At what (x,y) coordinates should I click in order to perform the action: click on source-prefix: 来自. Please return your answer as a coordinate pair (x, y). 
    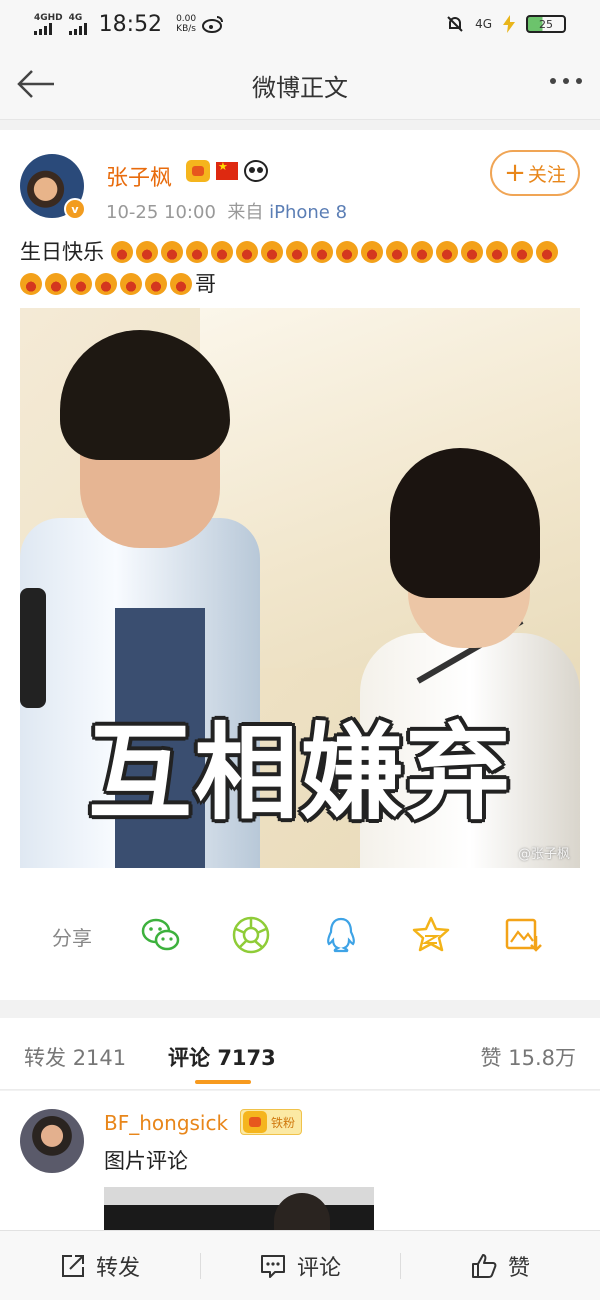
    Looking at the image, I should click on (245, 212).